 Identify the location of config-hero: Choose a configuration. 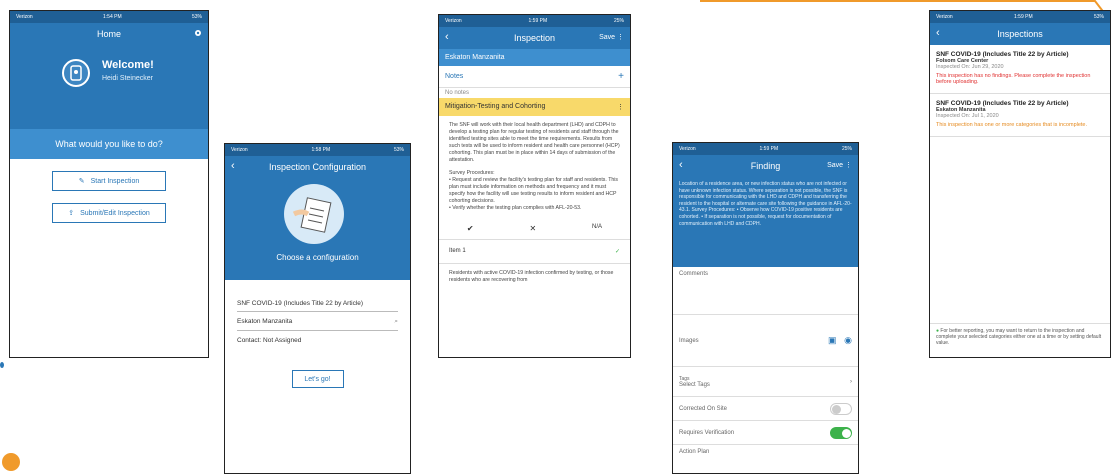
(317, 229).